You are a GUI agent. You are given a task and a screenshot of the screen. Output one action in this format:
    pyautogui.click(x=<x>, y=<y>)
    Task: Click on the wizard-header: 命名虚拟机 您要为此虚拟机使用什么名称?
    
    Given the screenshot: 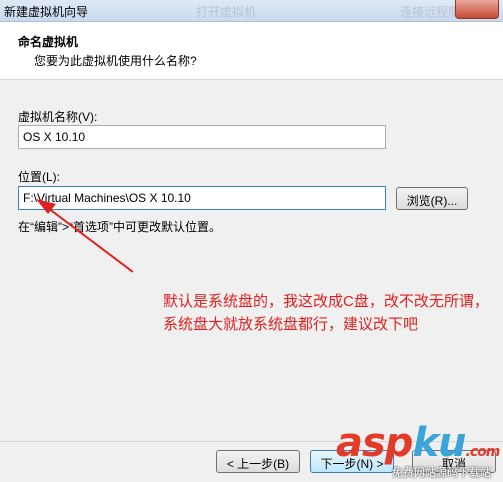 What is the action you would take?
    pyautogui.click(x=251, y=51)
    